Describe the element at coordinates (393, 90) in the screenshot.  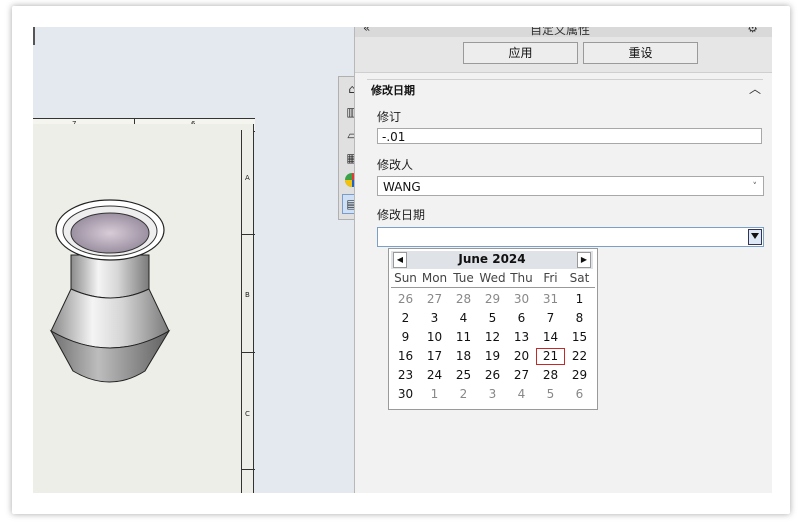
I see `section-title: 修改日期` at that location.